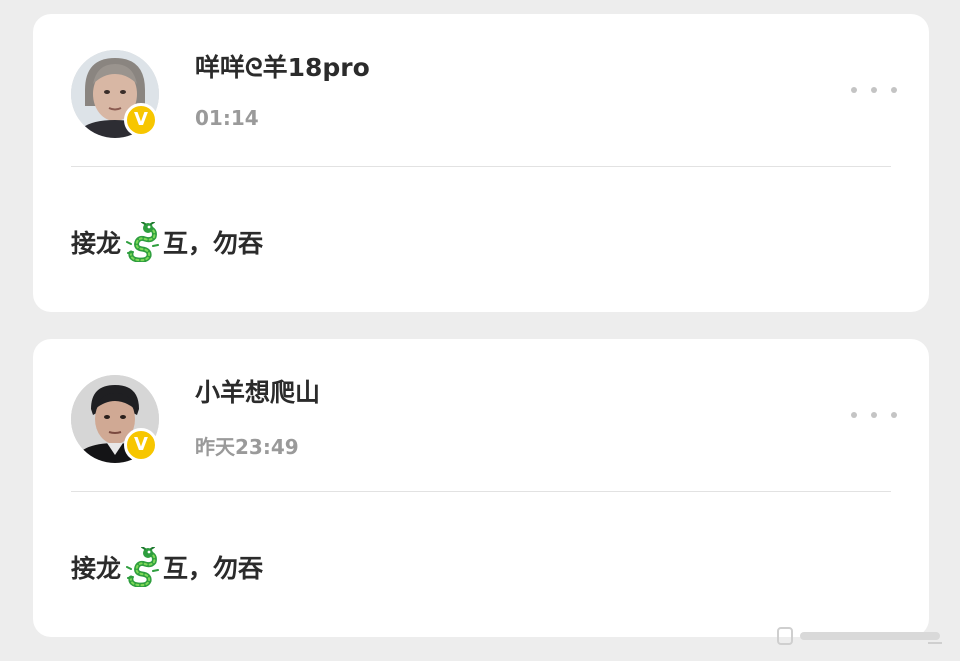  I want to click on username: 咩咩ᘓ羊18pro, so click(282, 66).